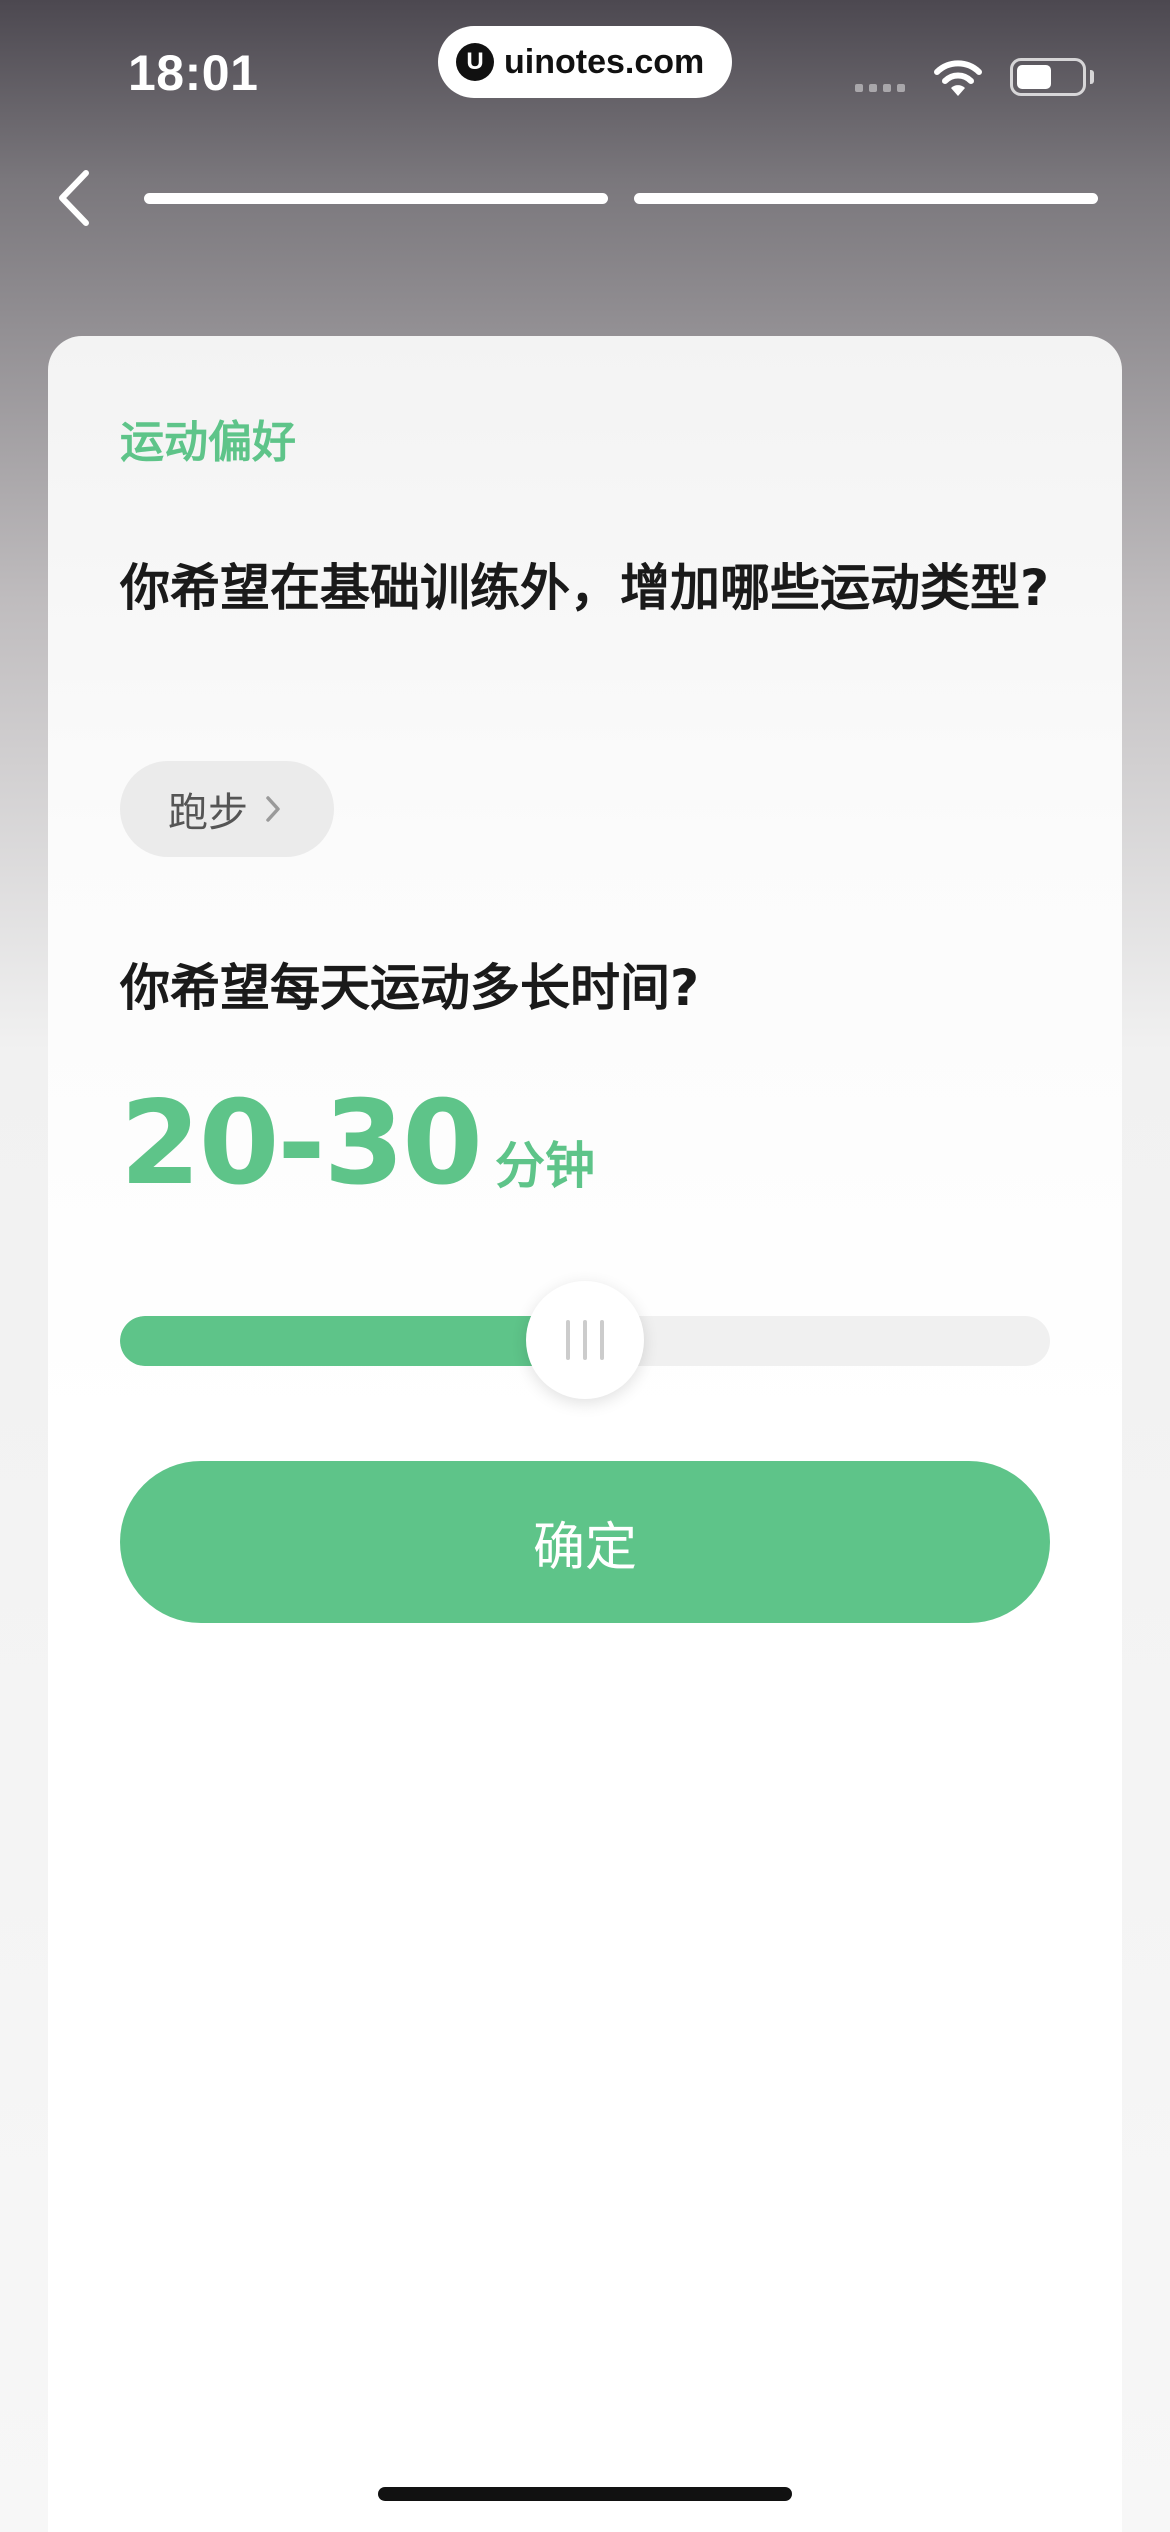 The height and width of the screenshot is (2532, 1170). I want to click on question-duration: 你希望每天运动多长时间?, so click(410, 988).